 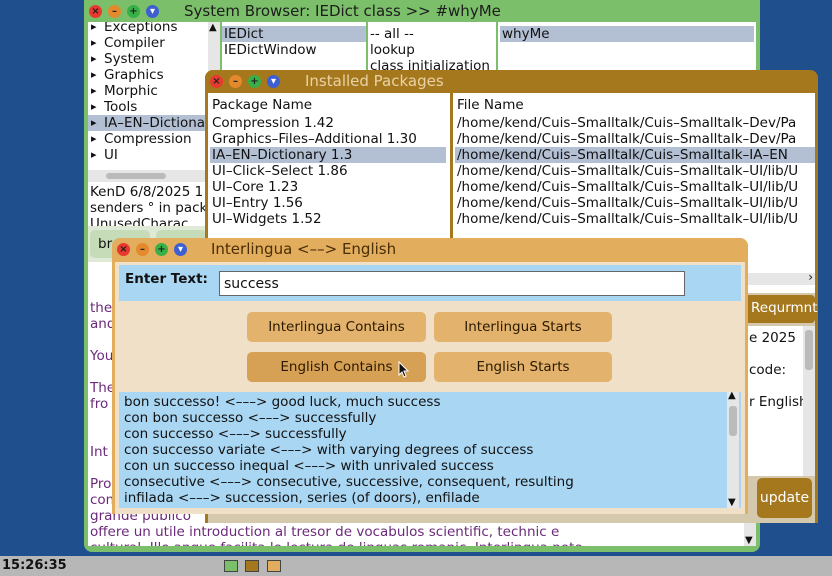 What do you see at coordinates (328, 219) in the screenshot?
I see `package-row: UI–Widgets 1.52` at bounding box center [328, 219].